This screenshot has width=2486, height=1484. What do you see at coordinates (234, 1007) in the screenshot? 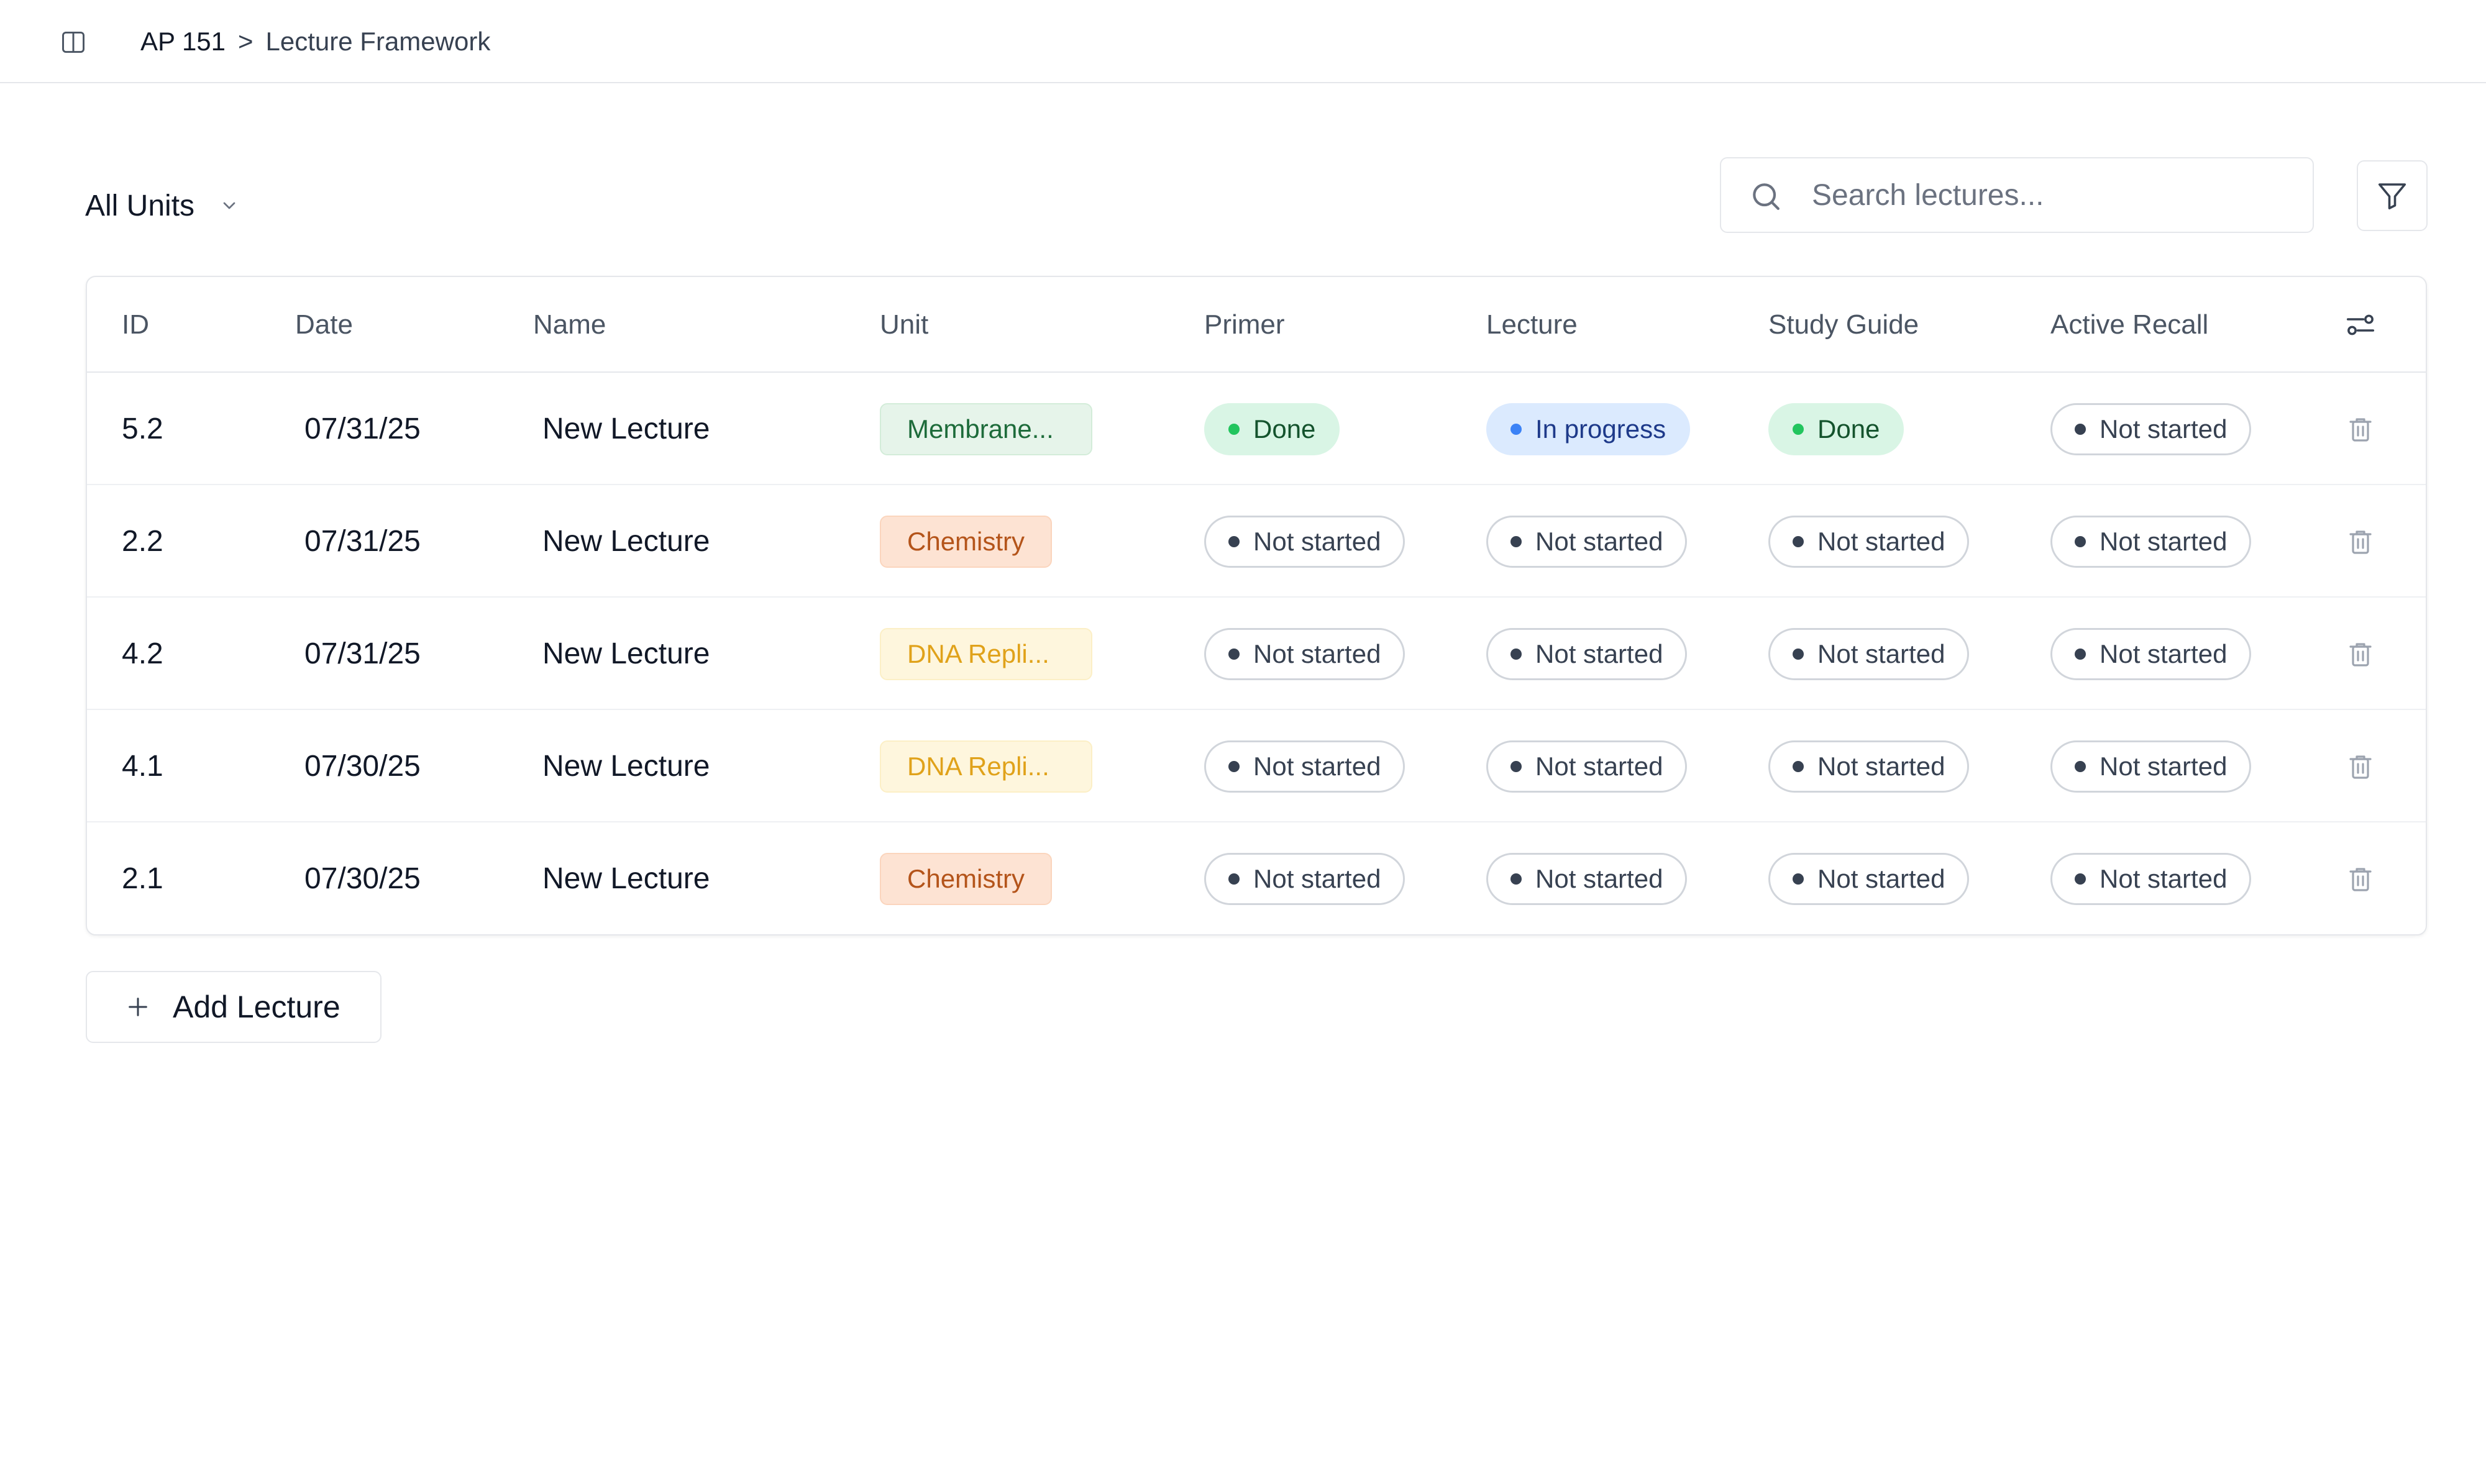
I see `add-lecture-button: Add Lecture` at bounding box center [234, 1007].